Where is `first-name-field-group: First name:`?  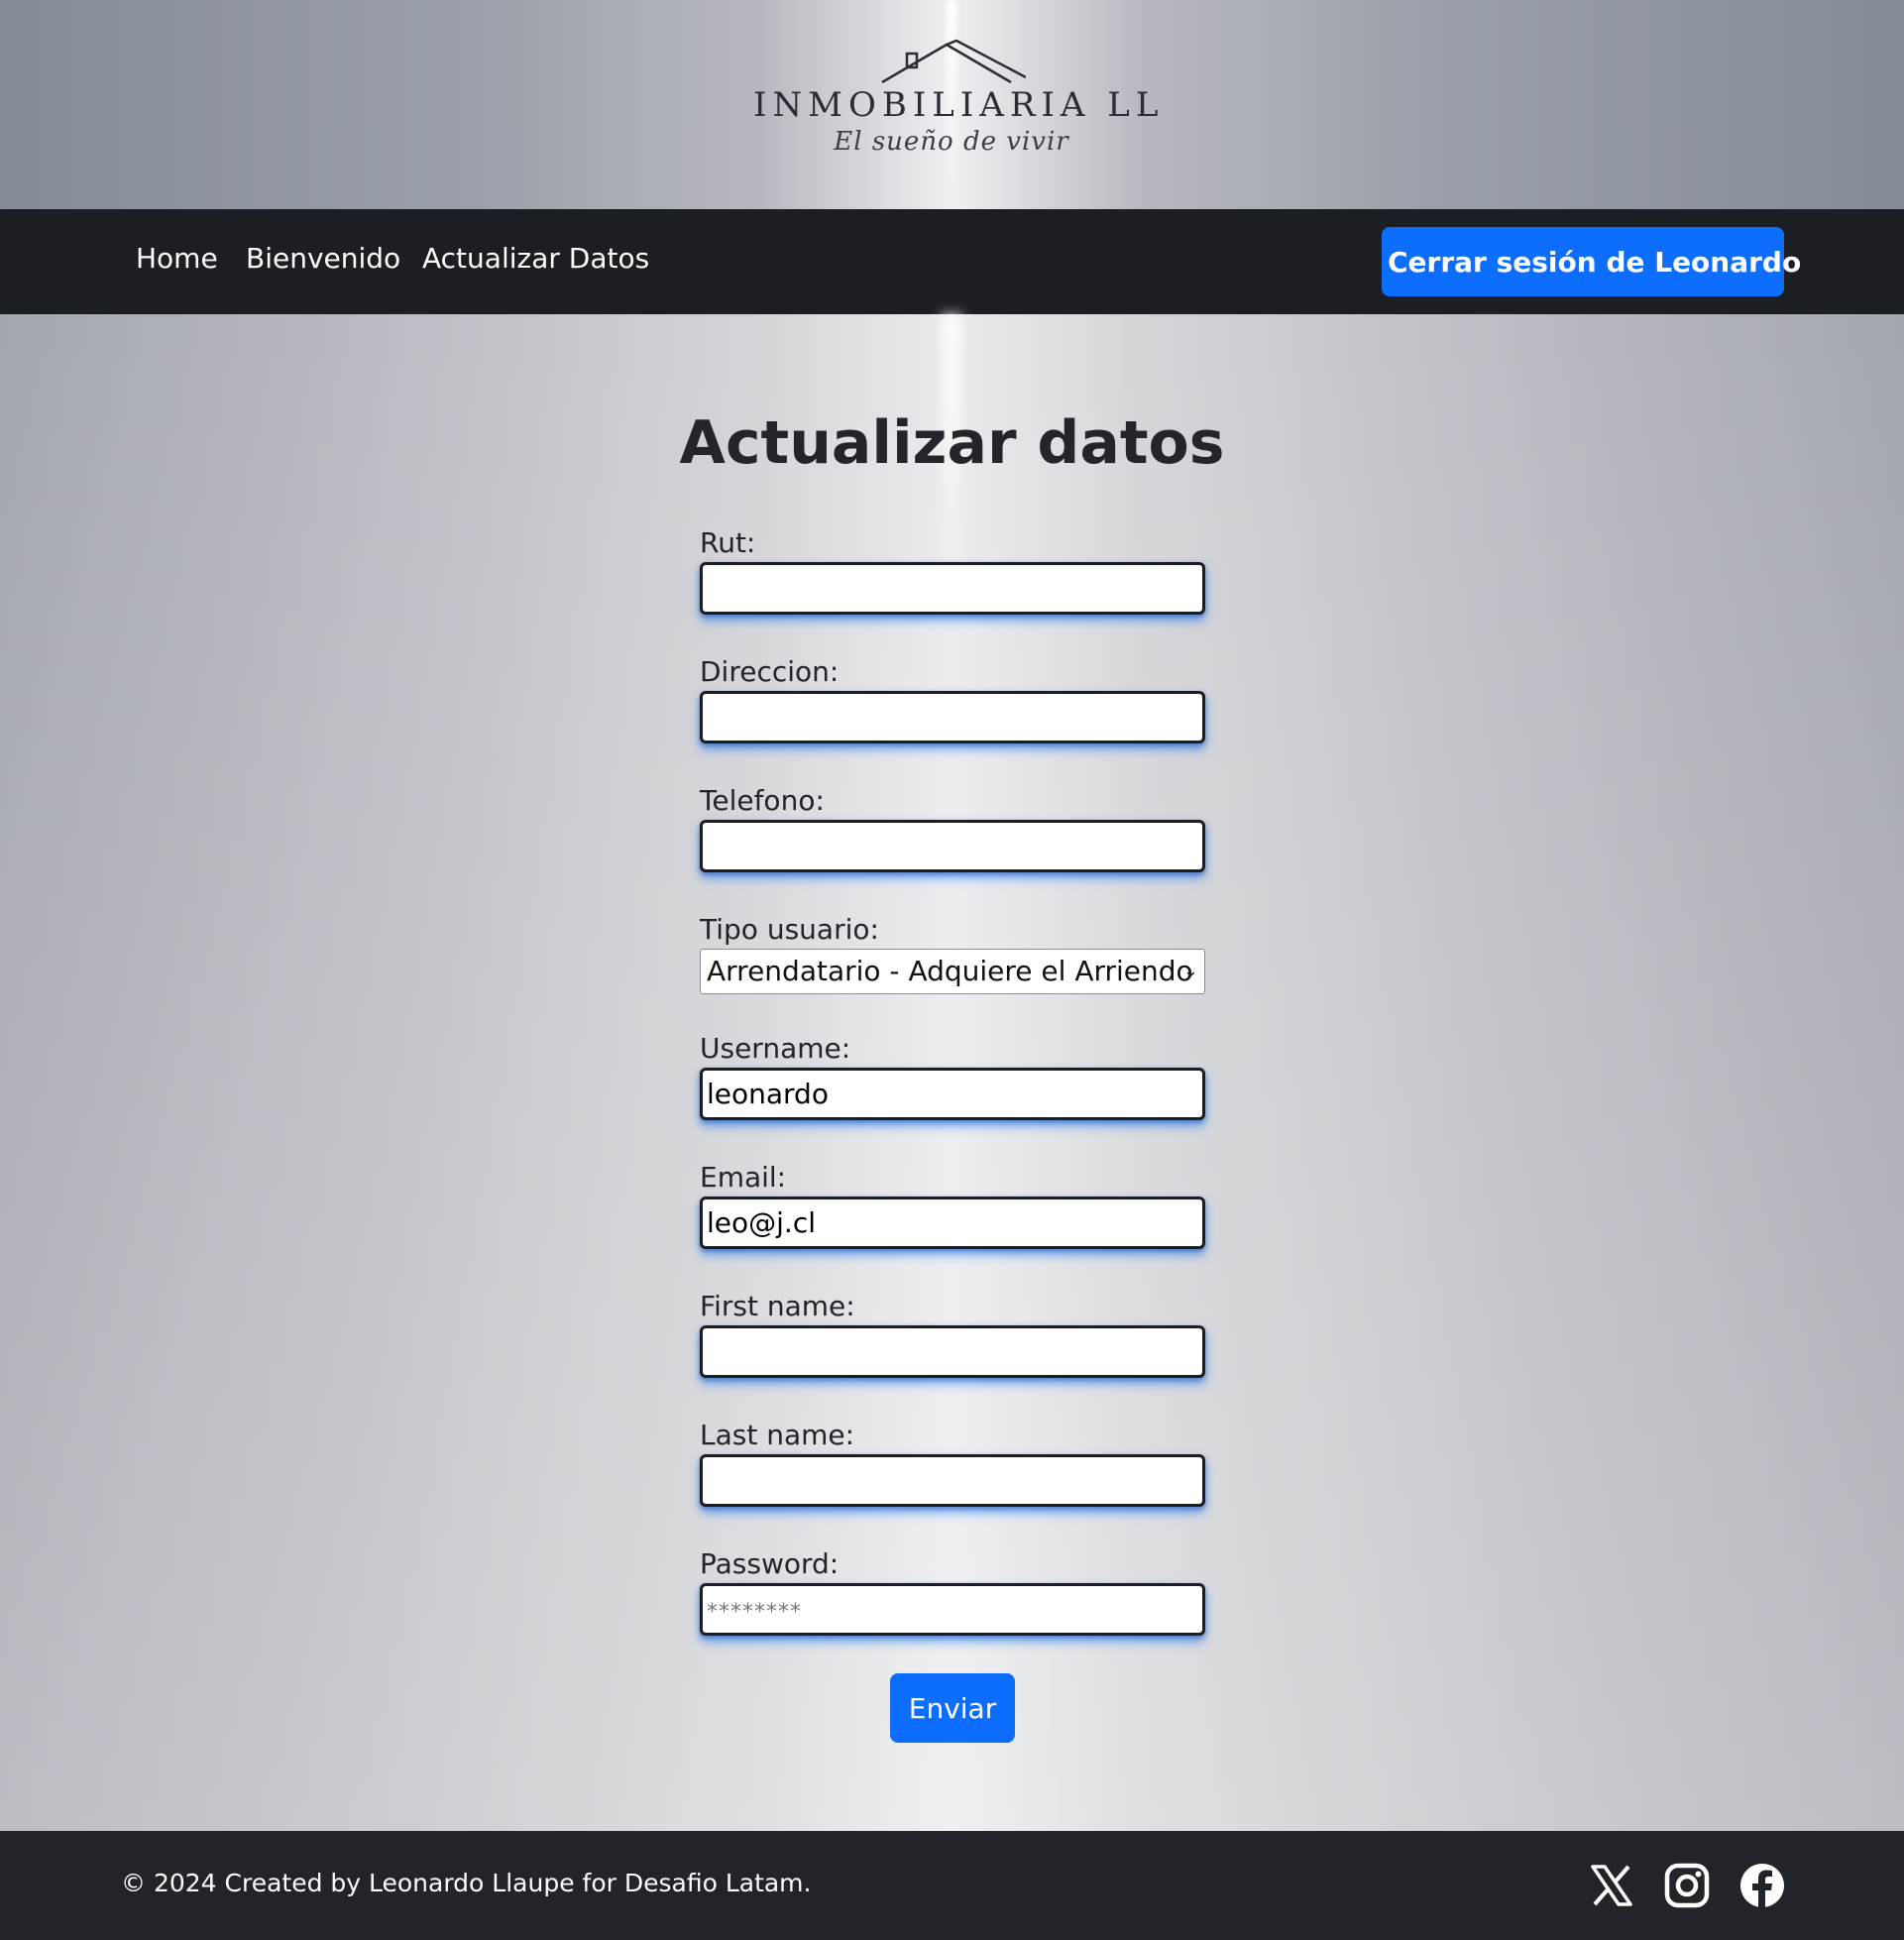
first-name-field-group: First name: is located at coordinates (952, 1333).